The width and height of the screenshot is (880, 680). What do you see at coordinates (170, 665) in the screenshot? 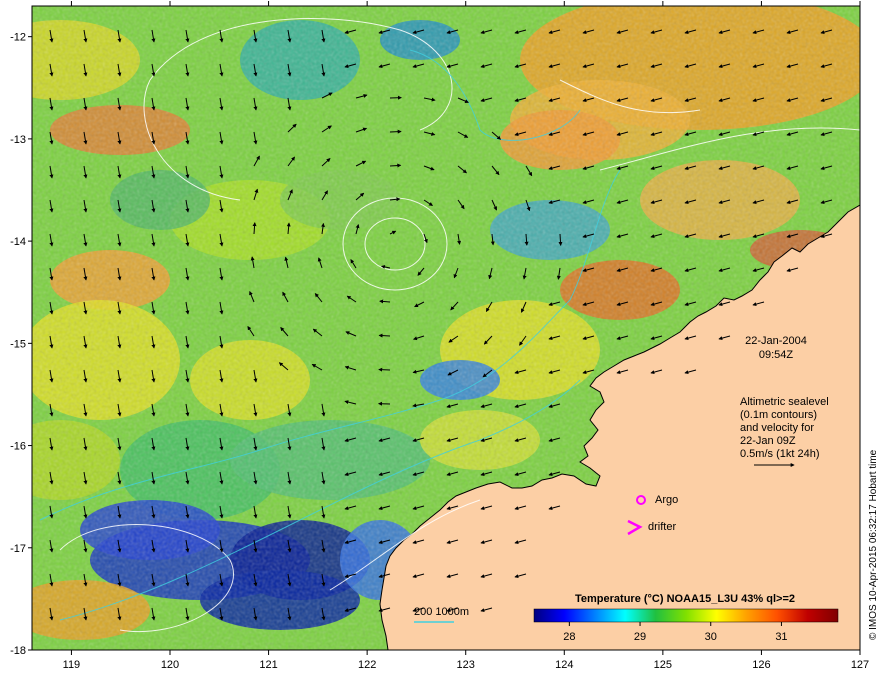
I see `x-tick-label: 120` at bounding box center [170, 665].